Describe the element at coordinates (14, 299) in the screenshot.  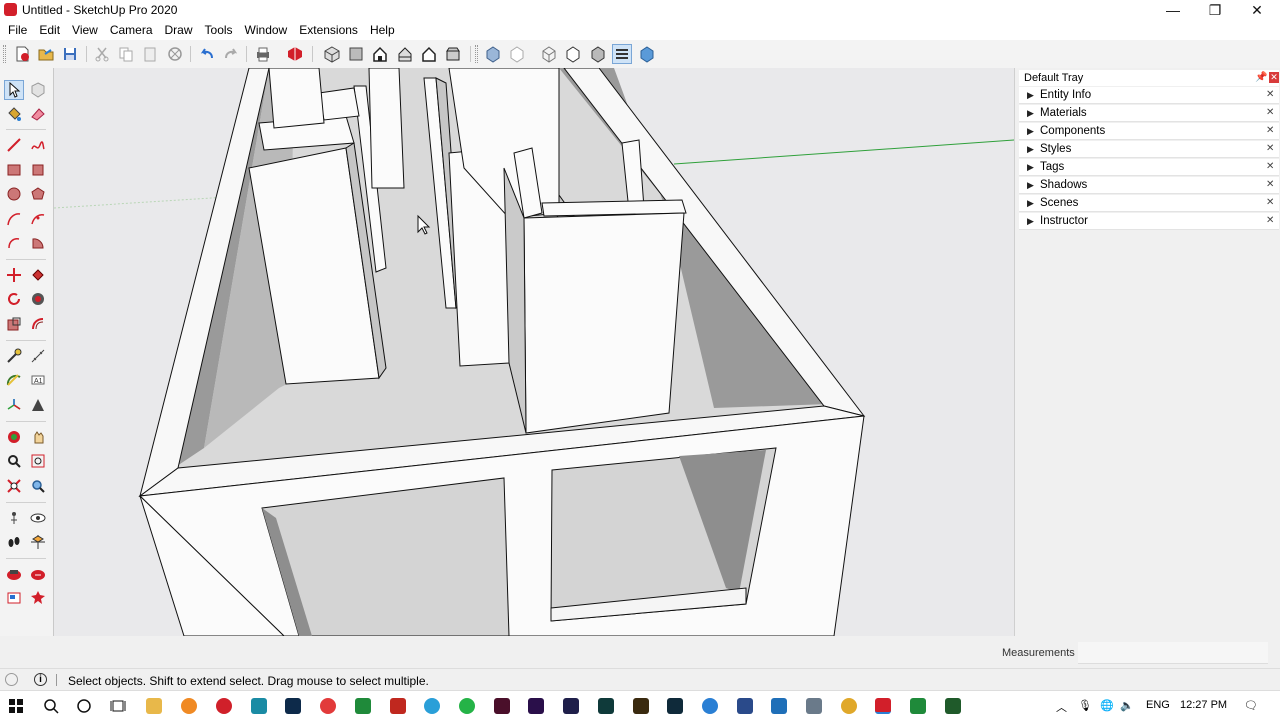
I see `rotate-tool-icon` at that location.